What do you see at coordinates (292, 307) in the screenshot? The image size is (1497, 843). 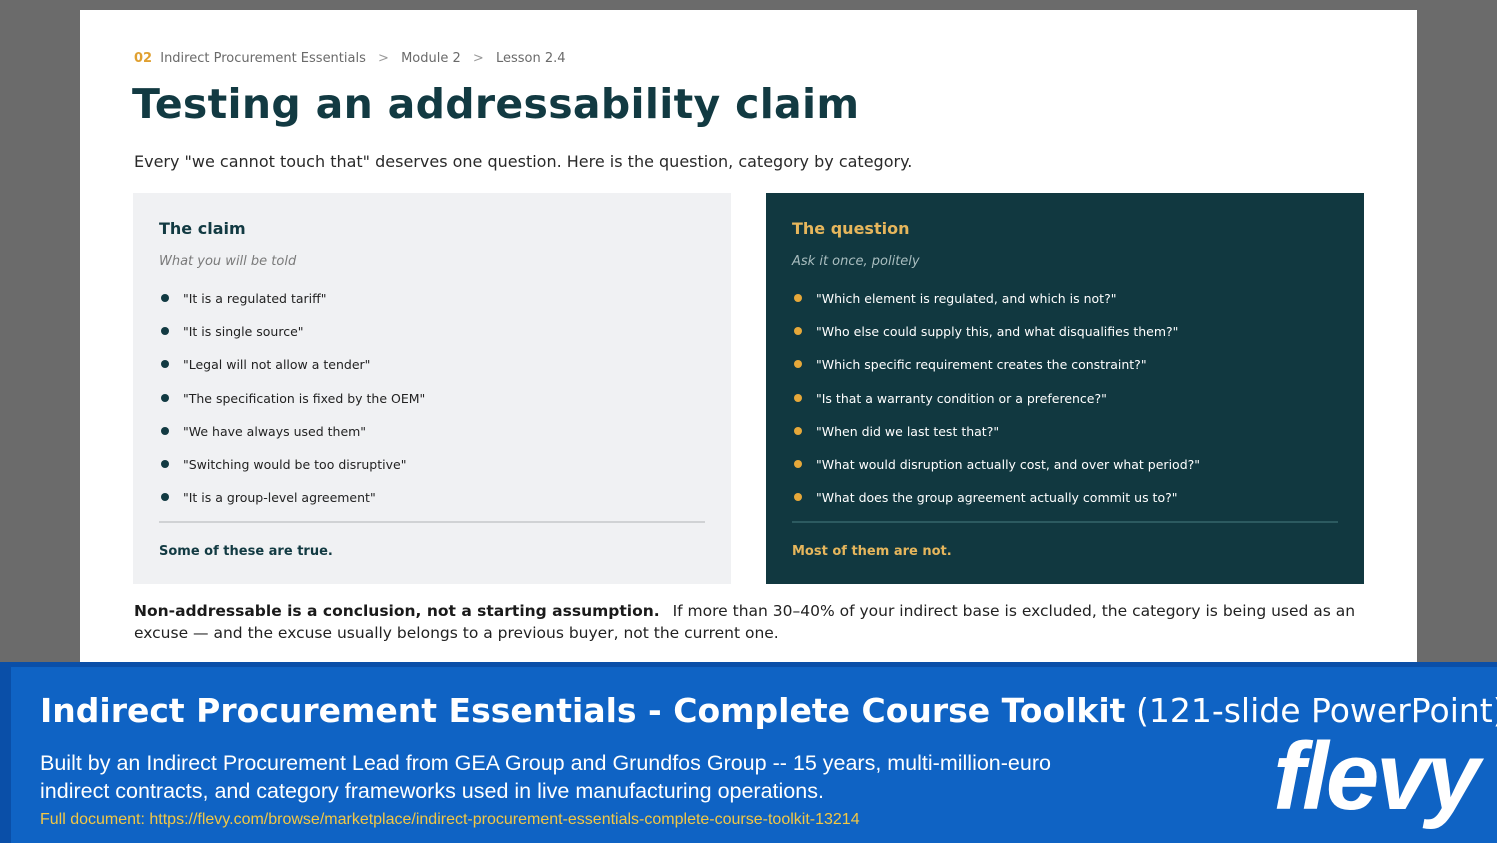 I see `claim-list-item: "It is a regulated tariff"` at bounding box center [292, 307].